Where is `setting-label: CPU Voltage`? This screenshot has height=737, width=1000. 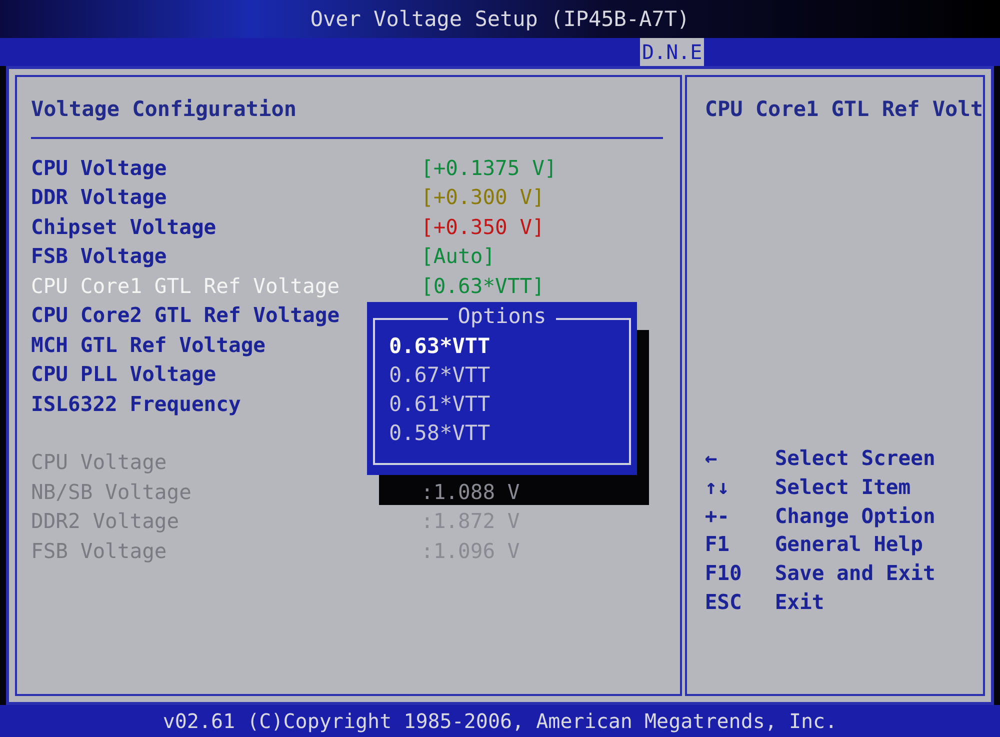 setting-label: CPU Voltage is located at coordinates (226, 168).